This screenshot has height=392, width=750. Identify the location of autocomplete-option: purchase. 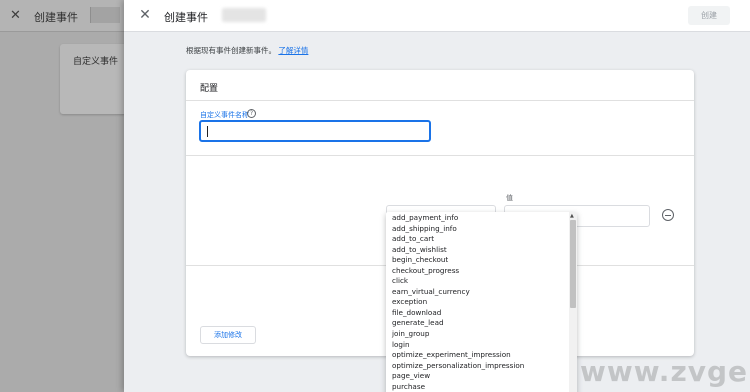
(477, 387).